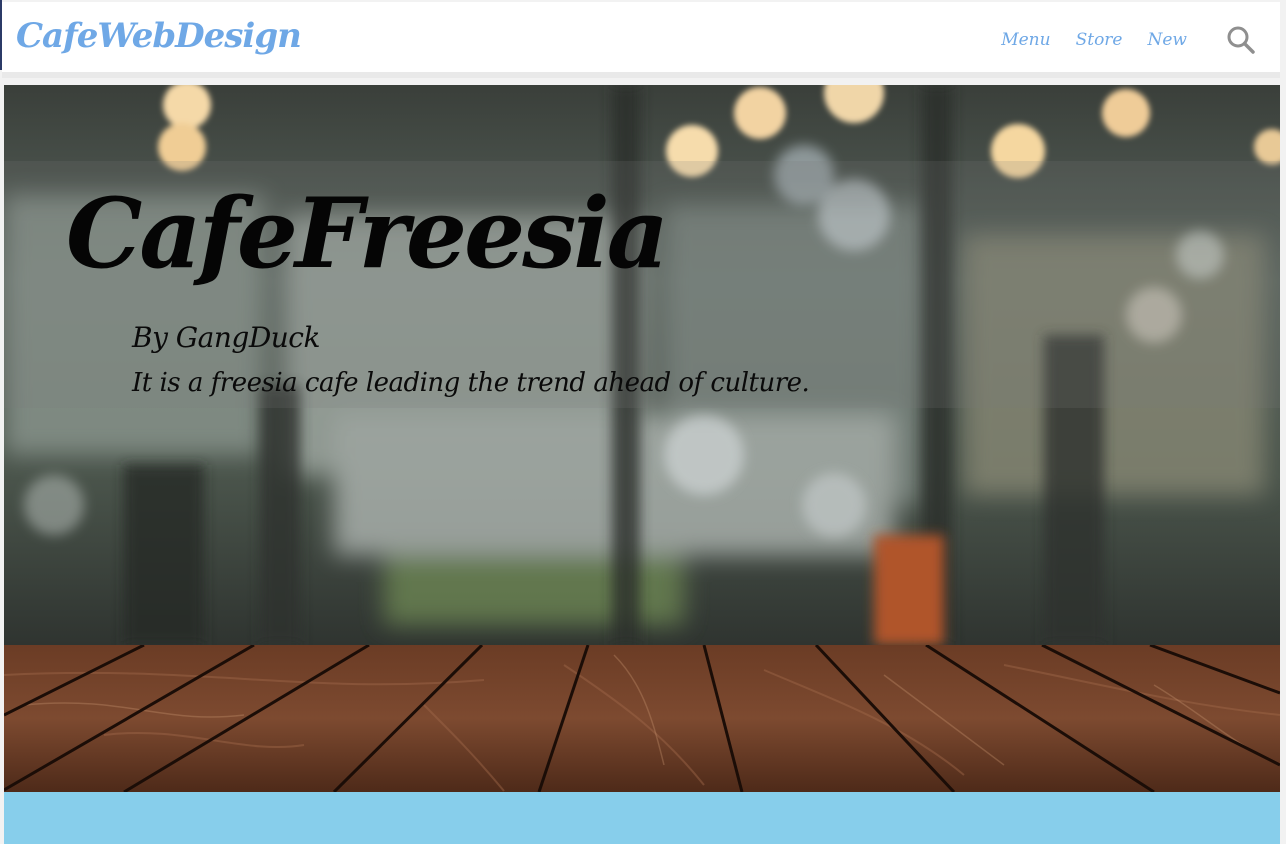  I want to click on site-header: CafeWebDesign Menu Store New, so click(641, 40).